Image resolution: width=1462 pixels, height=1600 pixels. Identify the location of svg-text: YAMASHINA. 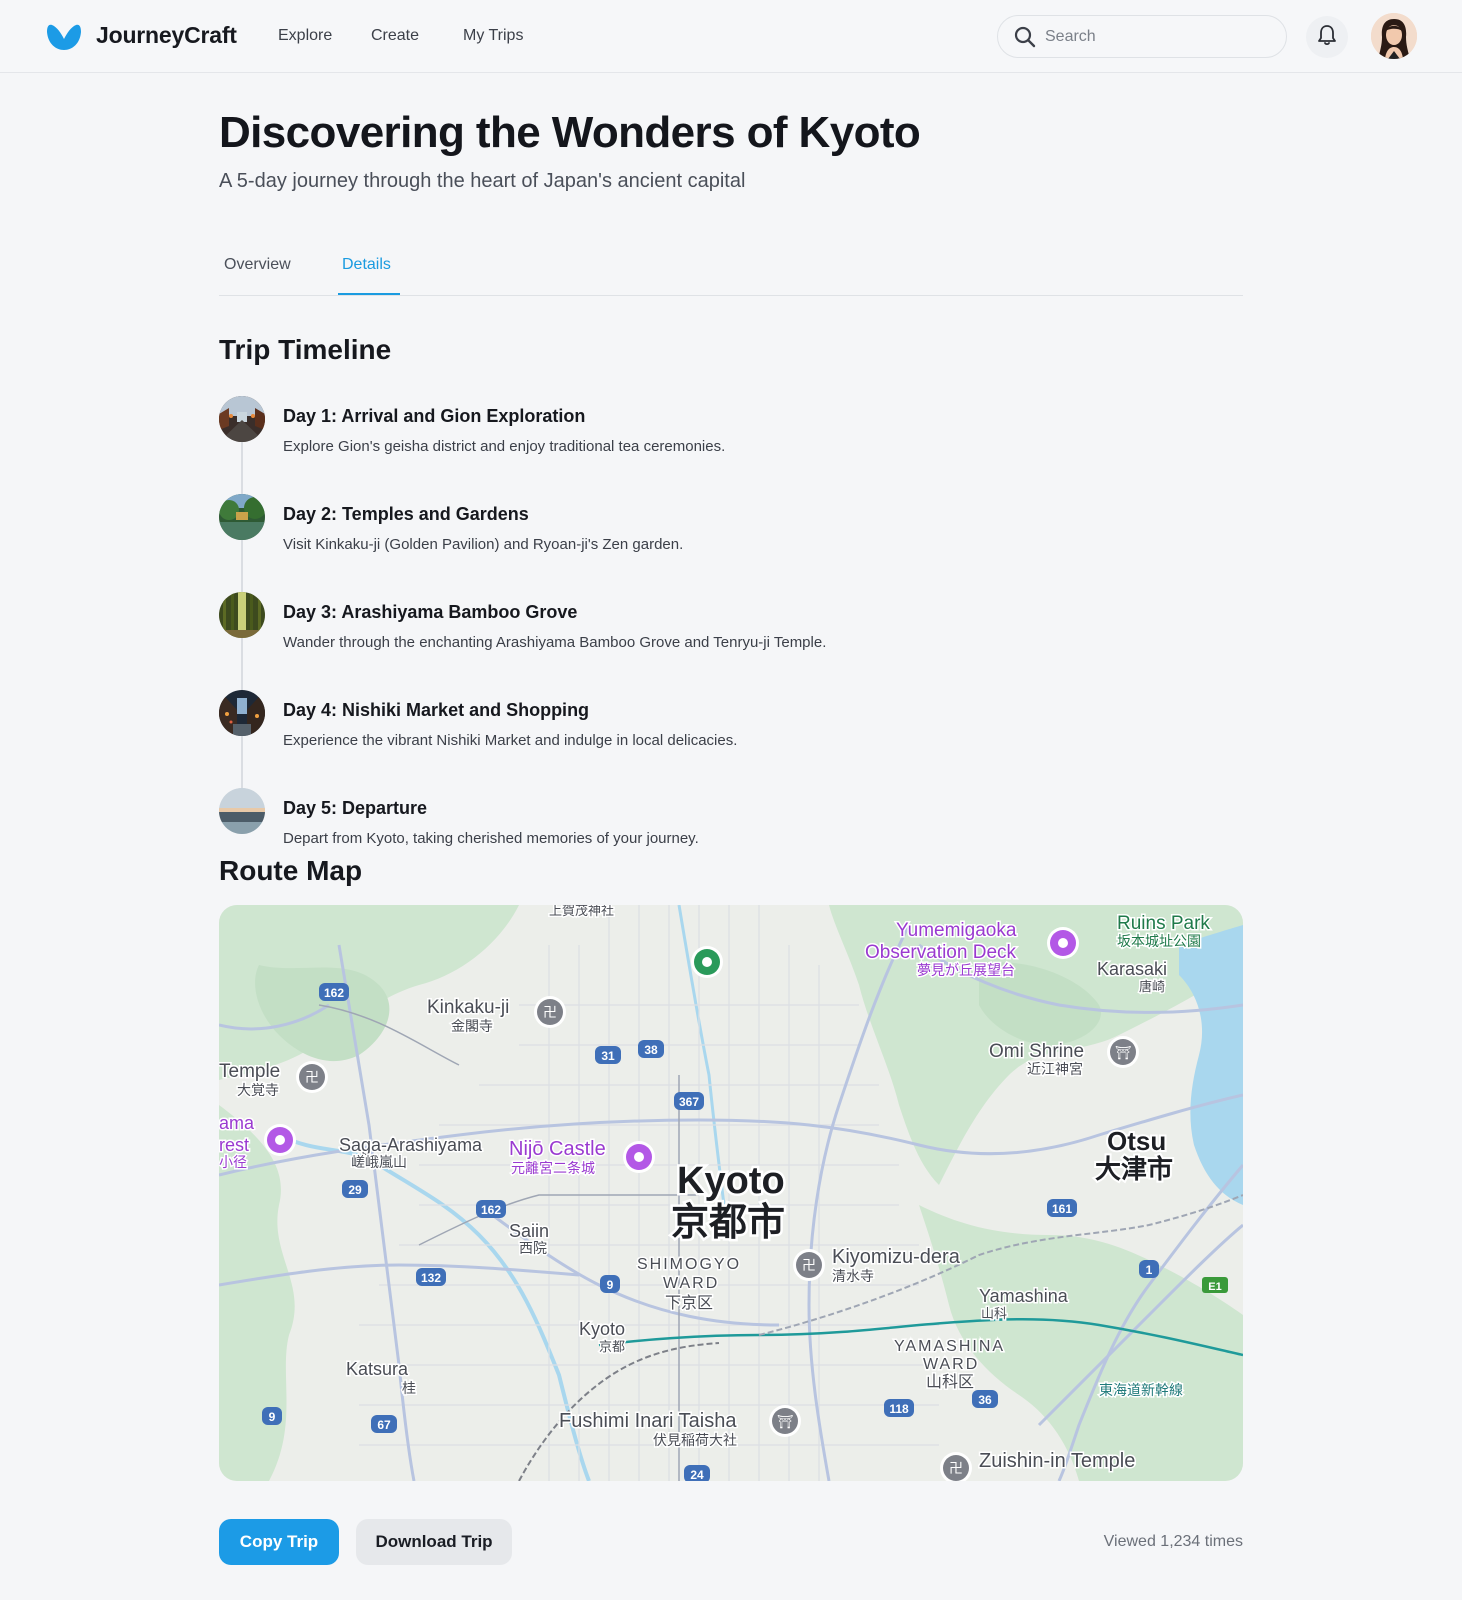
(949, 1346).